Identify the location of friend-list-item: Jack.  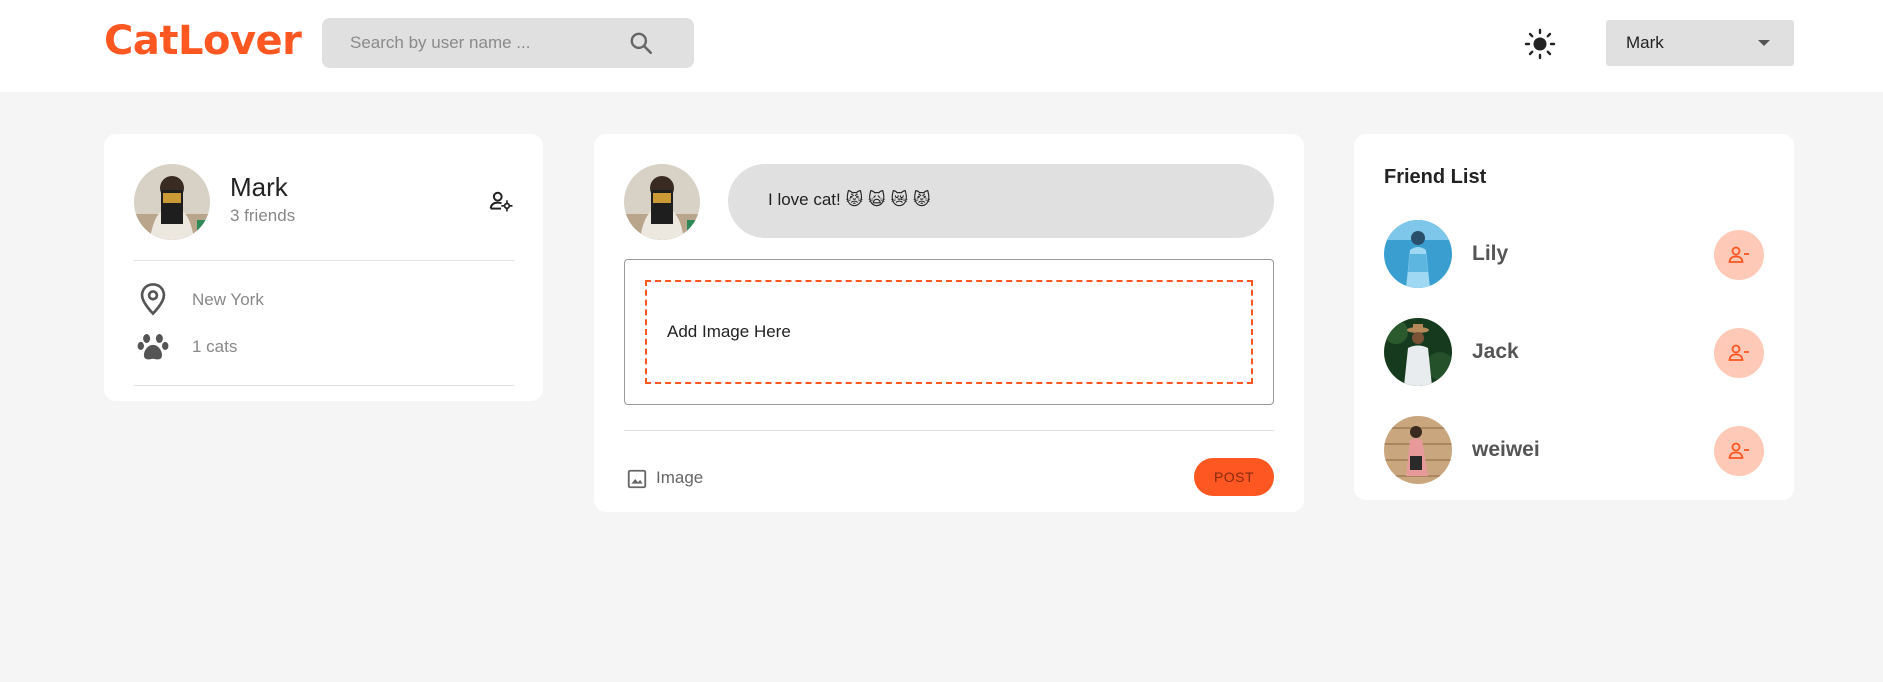
(1574, 353).